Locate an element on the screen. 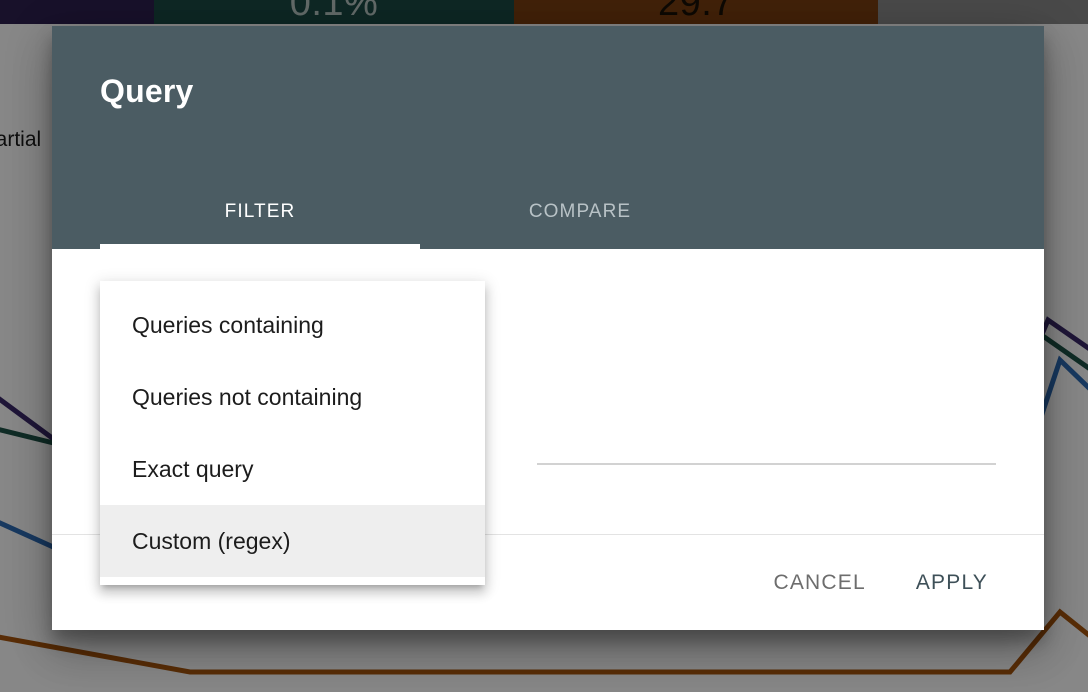 This screenshot has height=692, width=1088. filter-type-option-custom-regex: Custom (regex) is located at coordinates (292, 541).